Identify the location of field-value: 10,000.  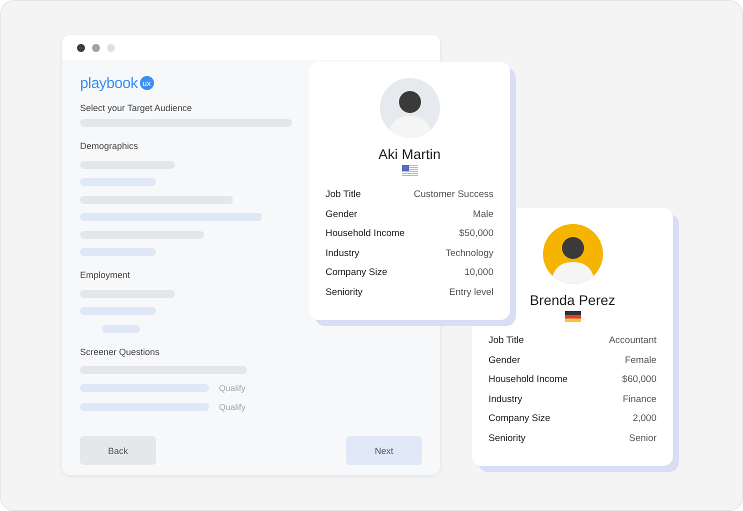
(479, 273).